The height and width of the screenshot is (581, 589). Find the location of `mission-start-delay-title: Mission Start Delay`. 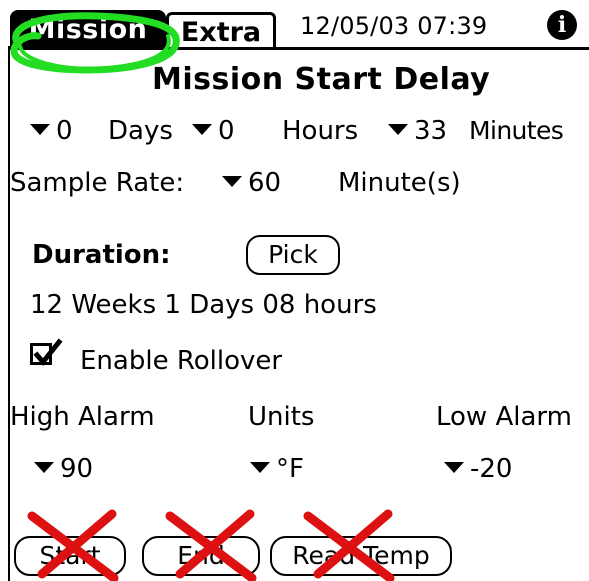

mission-start-delay-title: Mission Start Delay is located at coordinates (321, 79).